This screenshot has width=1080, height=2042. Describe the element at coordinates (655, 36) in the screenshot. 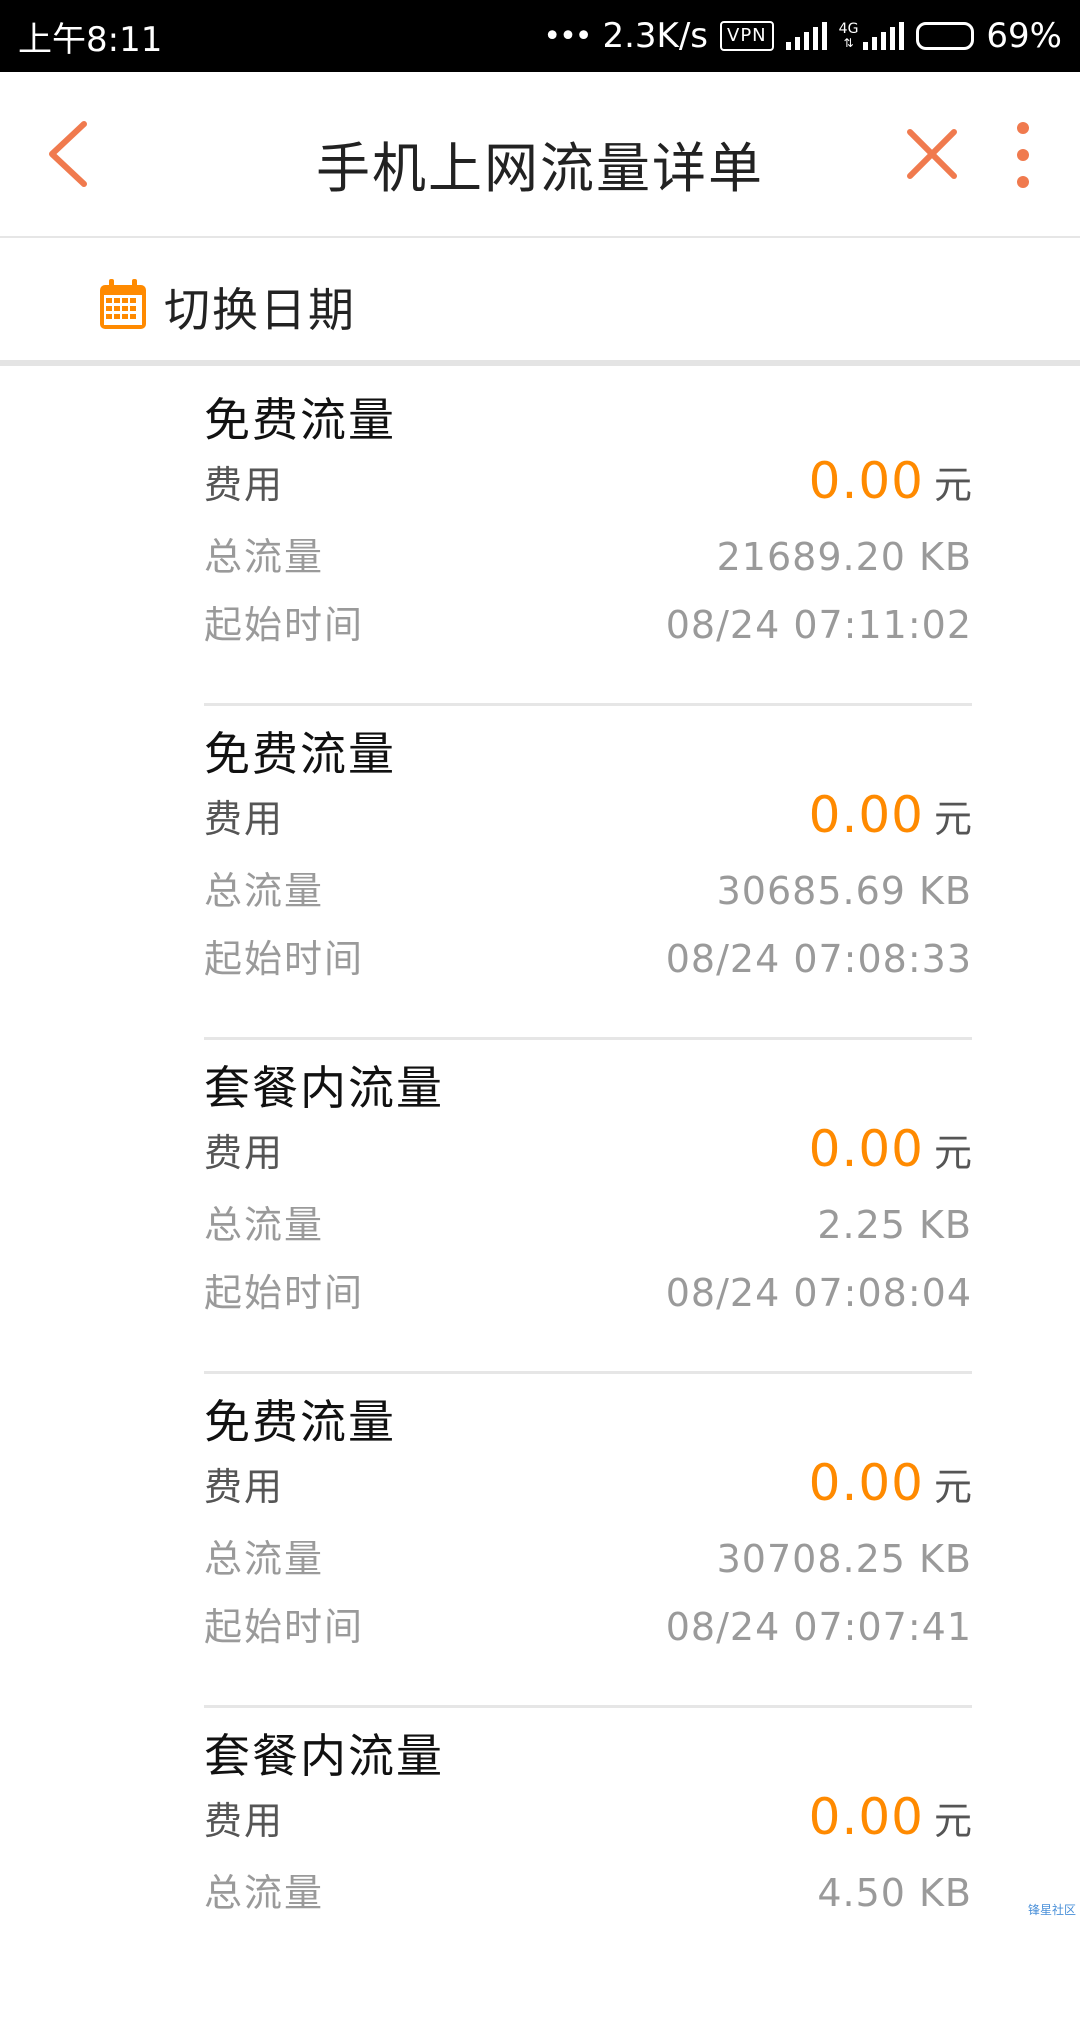

I see `network-speed: 2.3K/s` at that location.